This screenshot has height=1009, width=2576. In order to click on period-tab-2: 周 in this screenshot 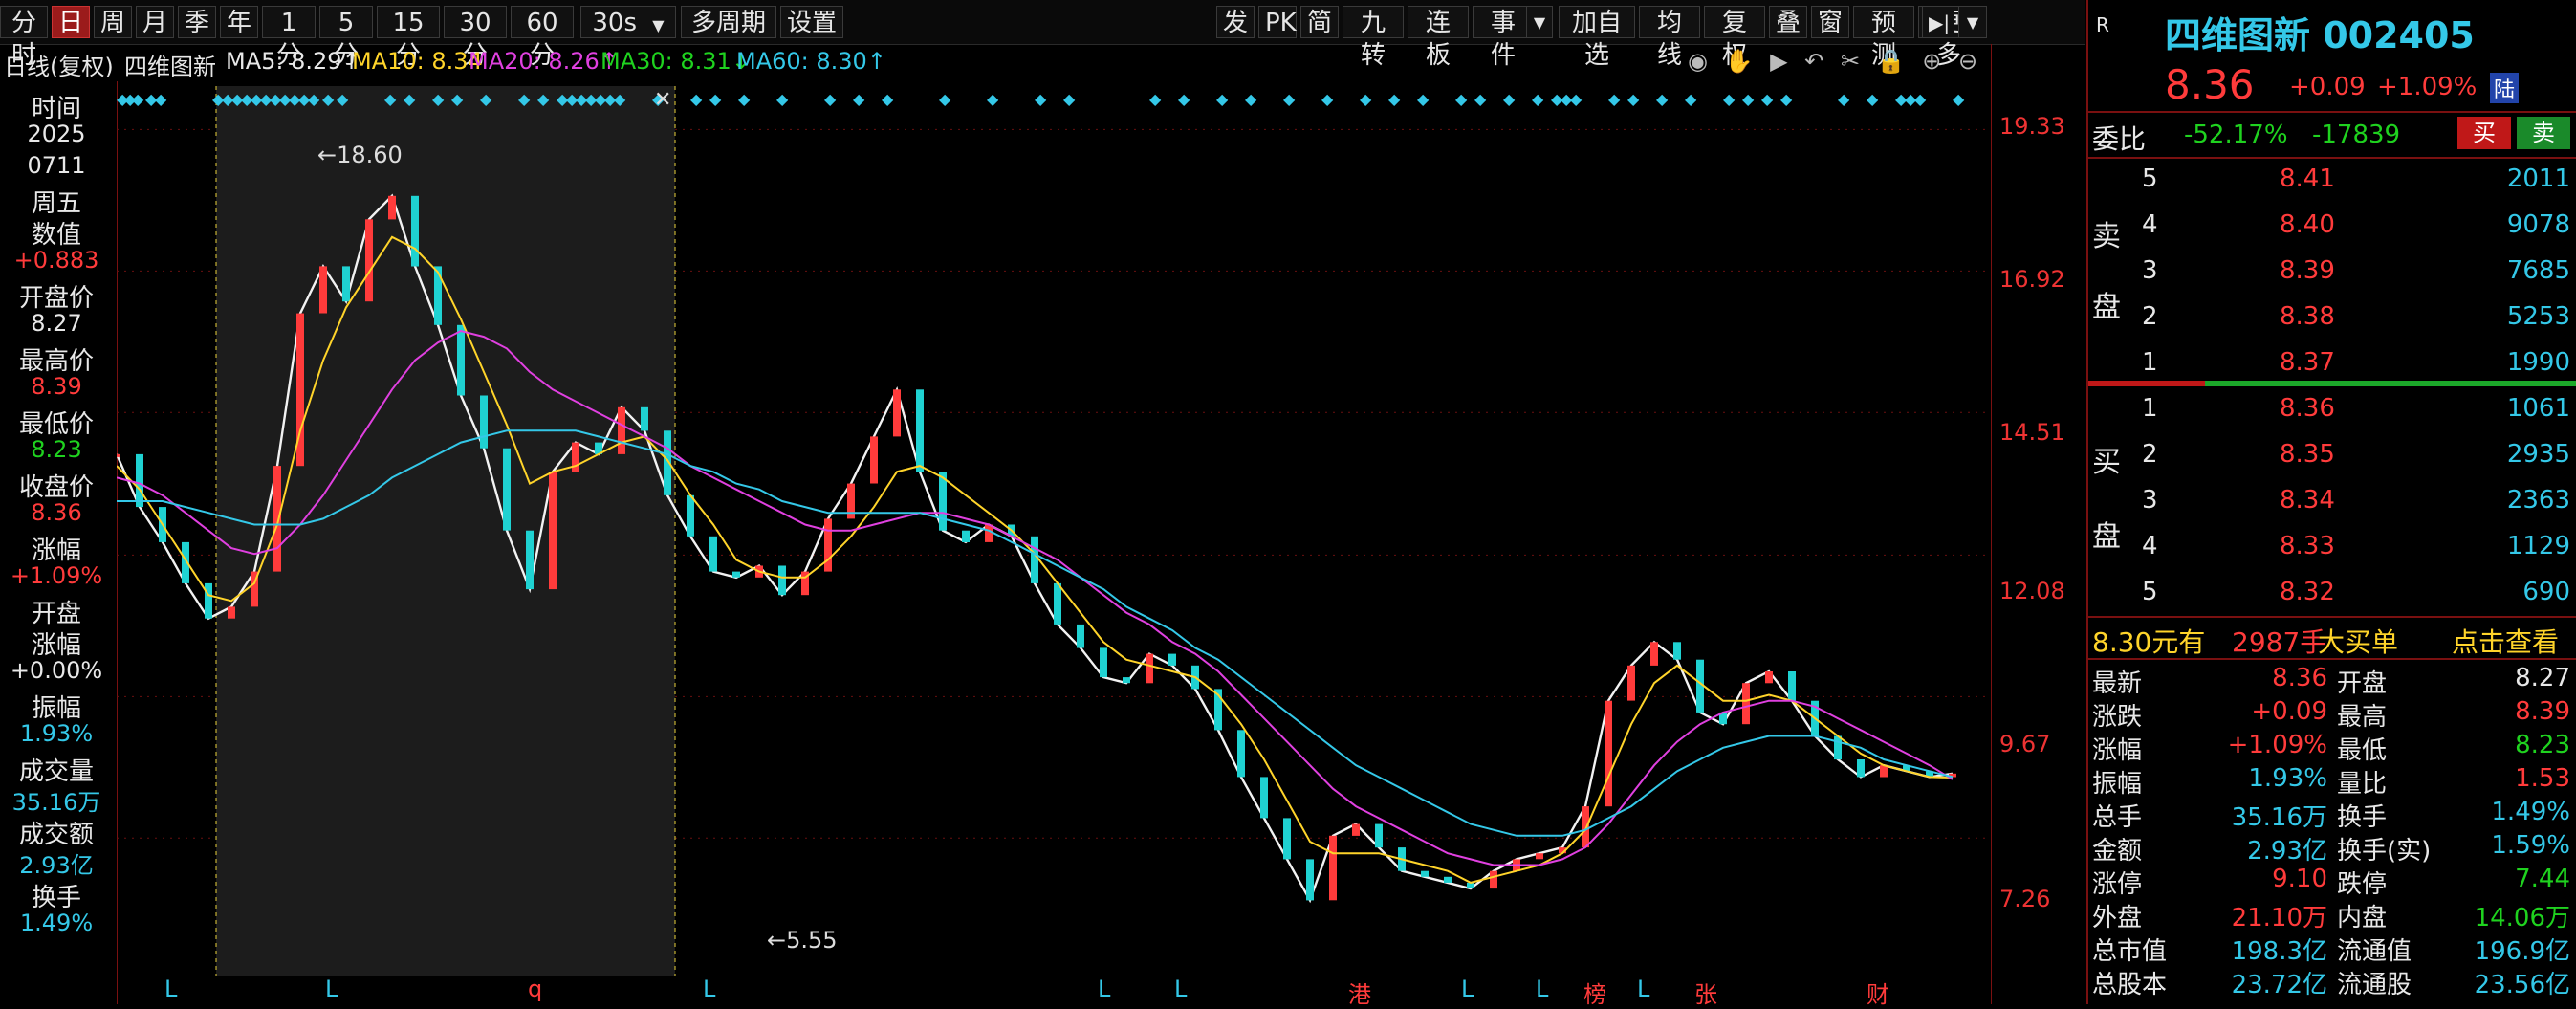, I will do `click(113, 22)`.